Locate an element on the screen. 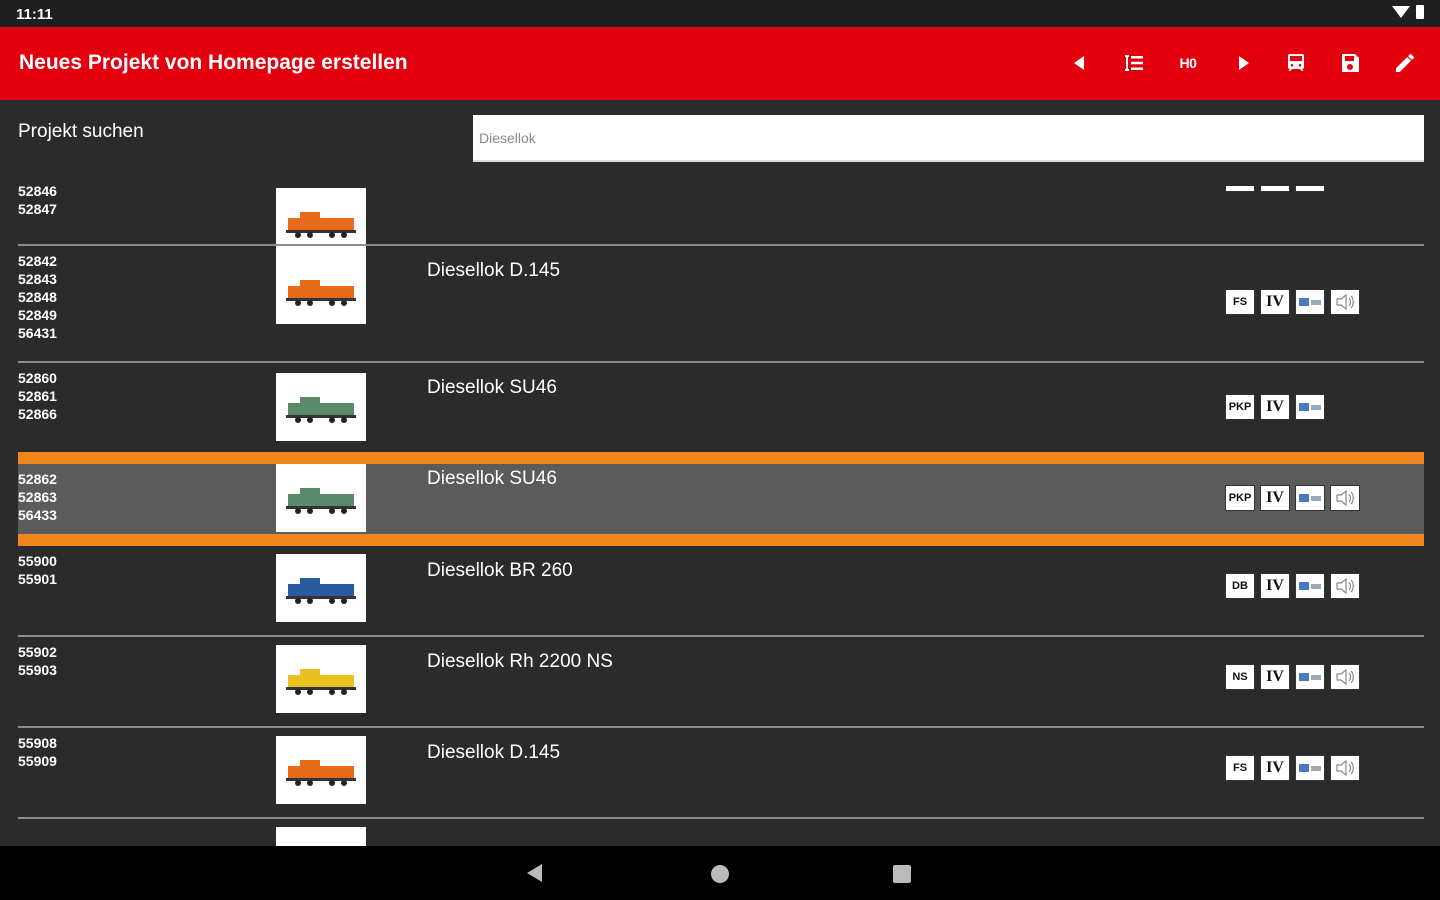  article-number: 55900 is located at coordinates (37, 561).